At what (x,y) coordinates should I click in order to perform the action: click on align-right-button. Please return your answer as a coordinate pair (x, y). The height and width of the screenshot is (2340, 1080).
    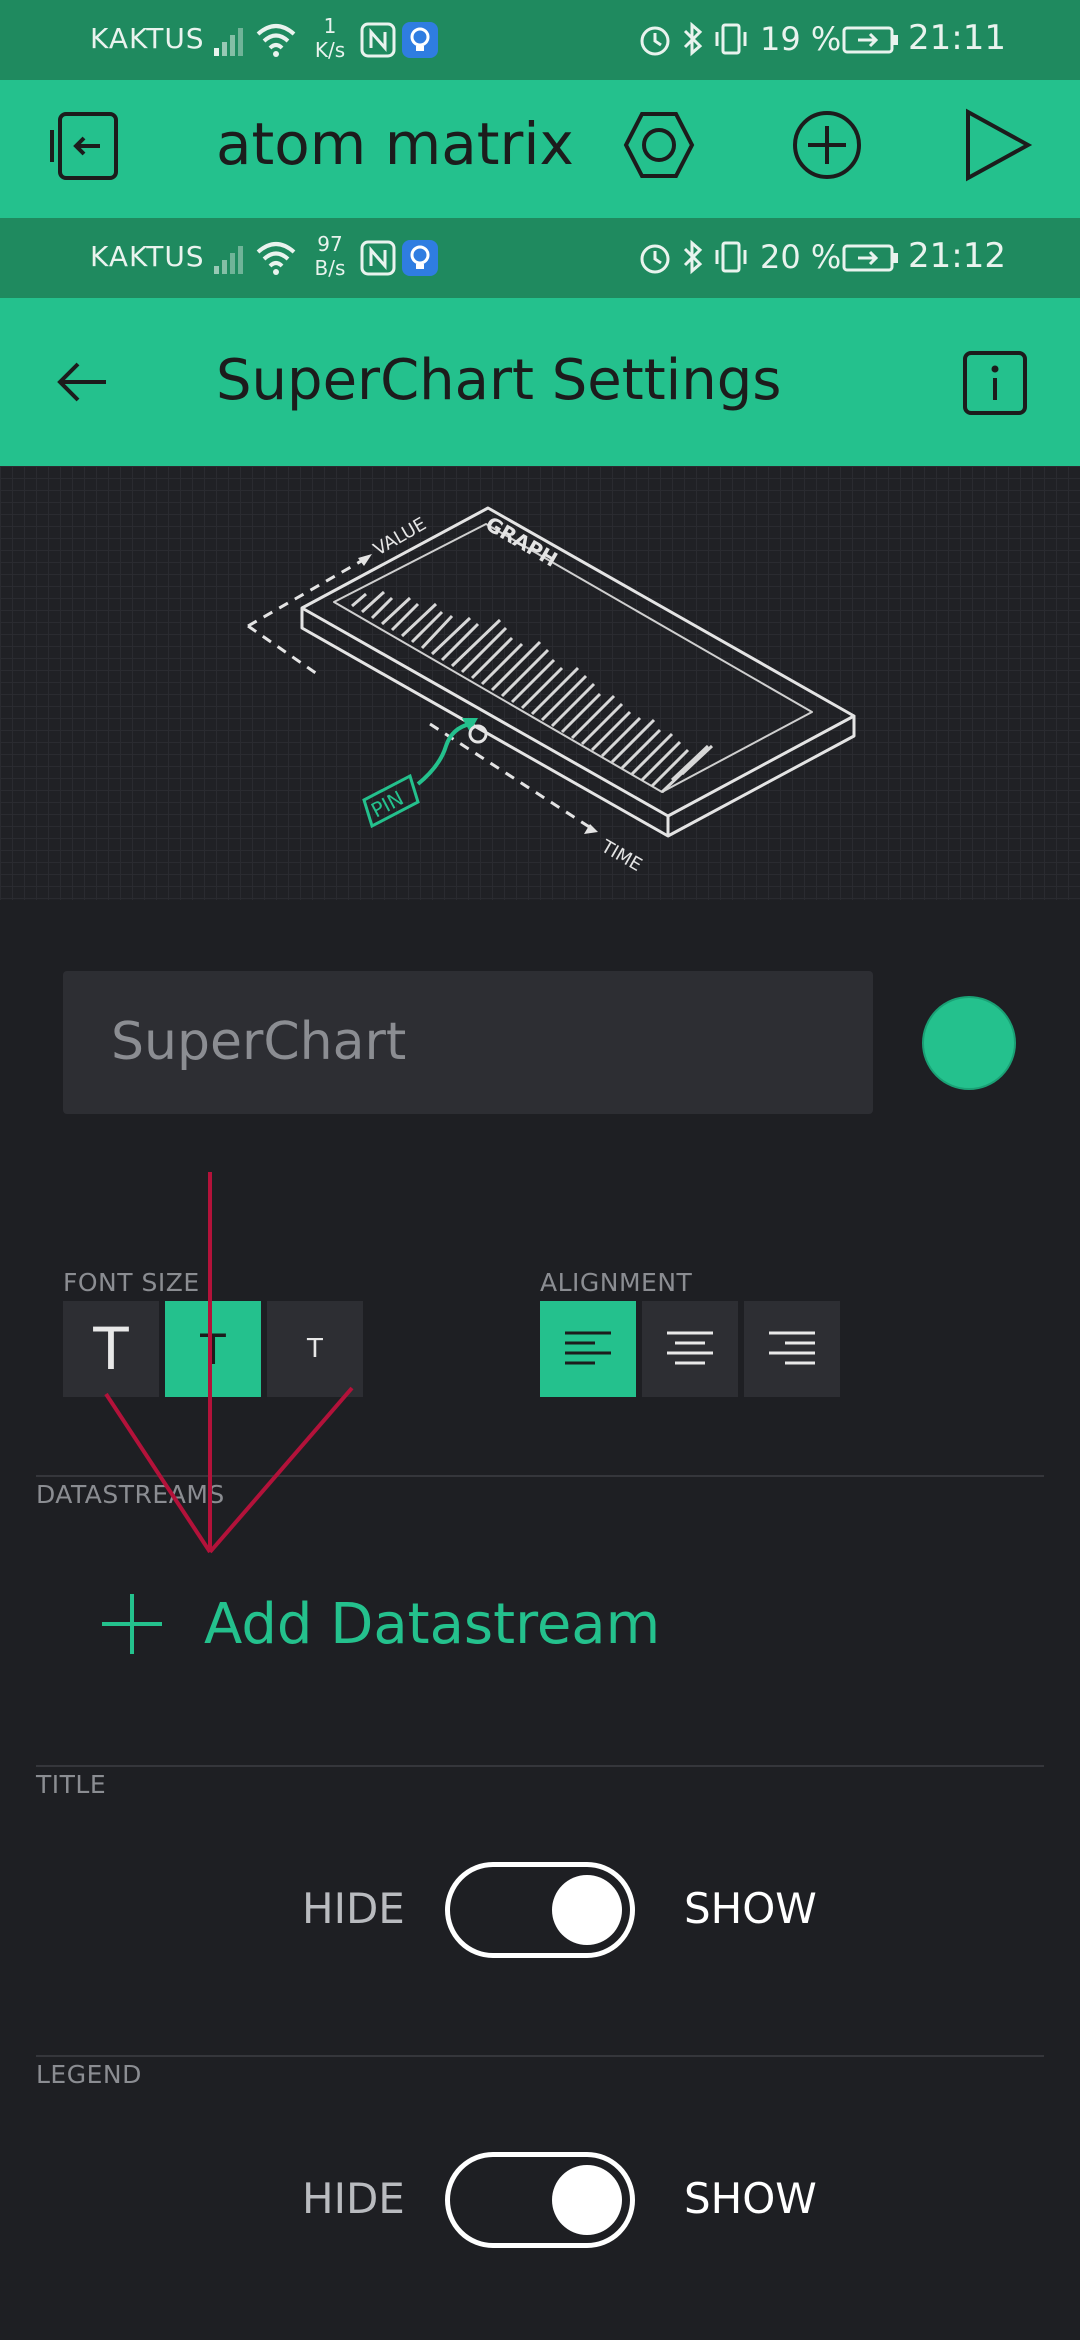
    Looking at the image, I should click on (792, 1349).